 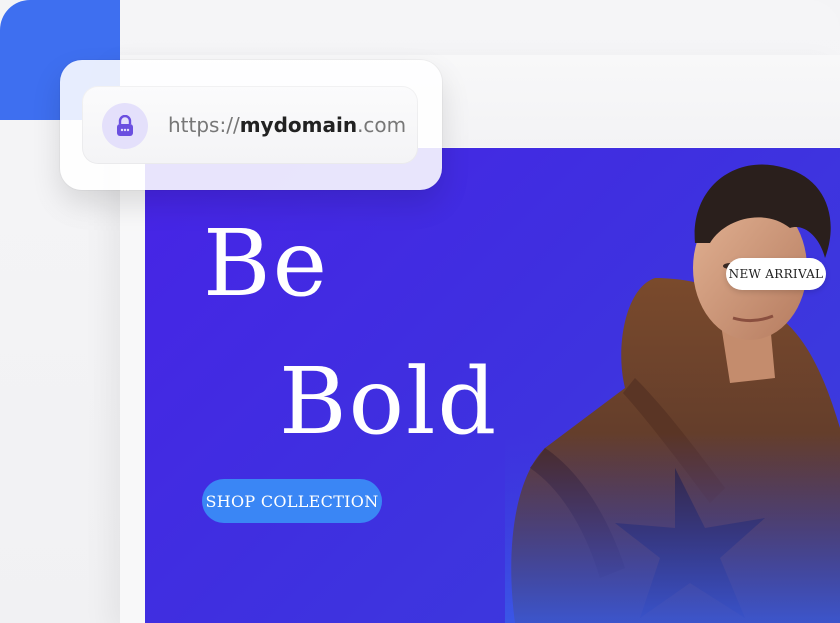 I want to click on address-bar-card: https://mydomain.com, so click(x=251, y=125).